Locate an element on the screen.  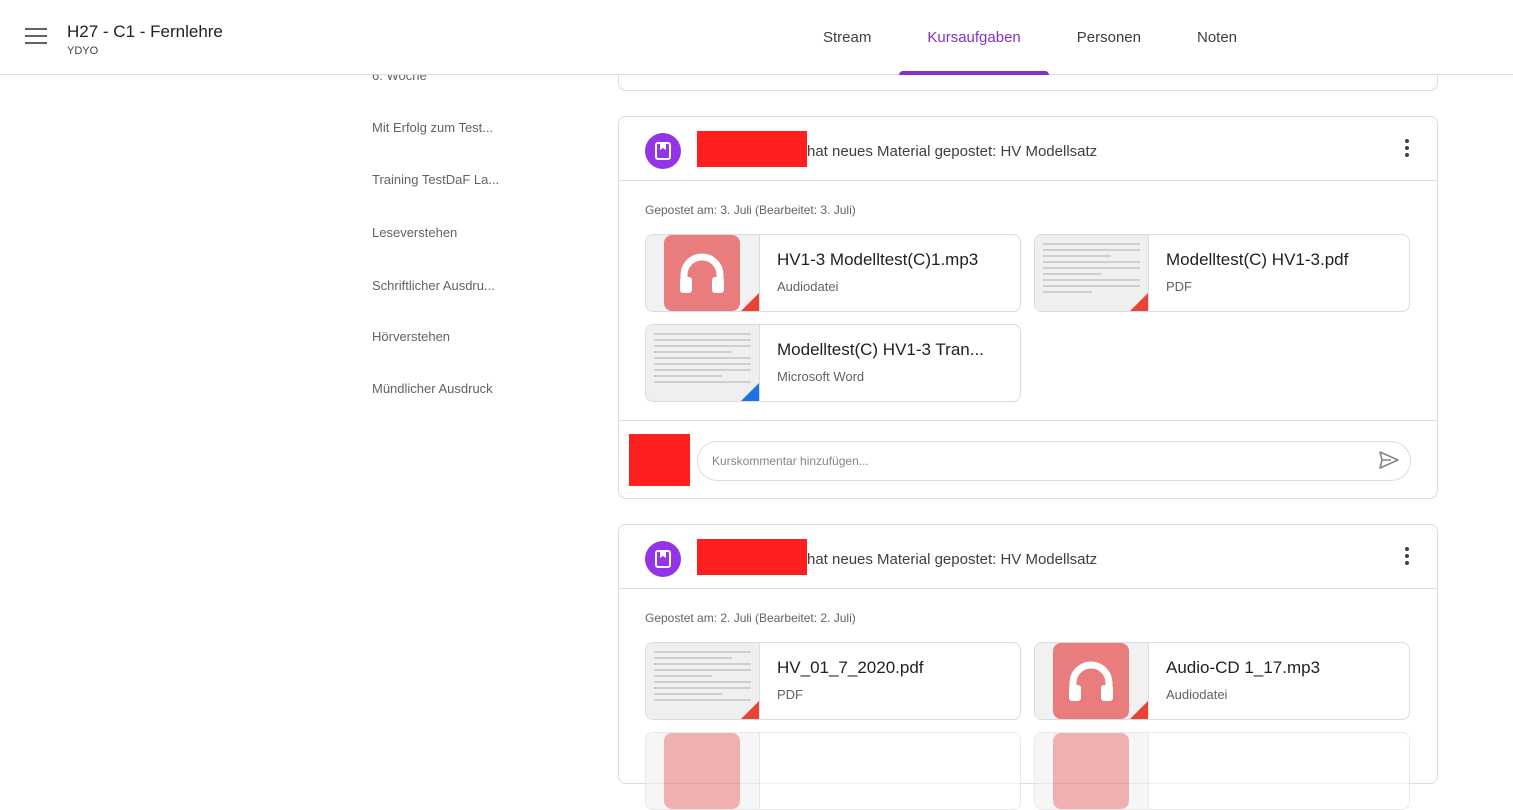
attachment-audio: Audio-CD 1_17.mp3 Audiodatei is located at coordinates (1222, 681).